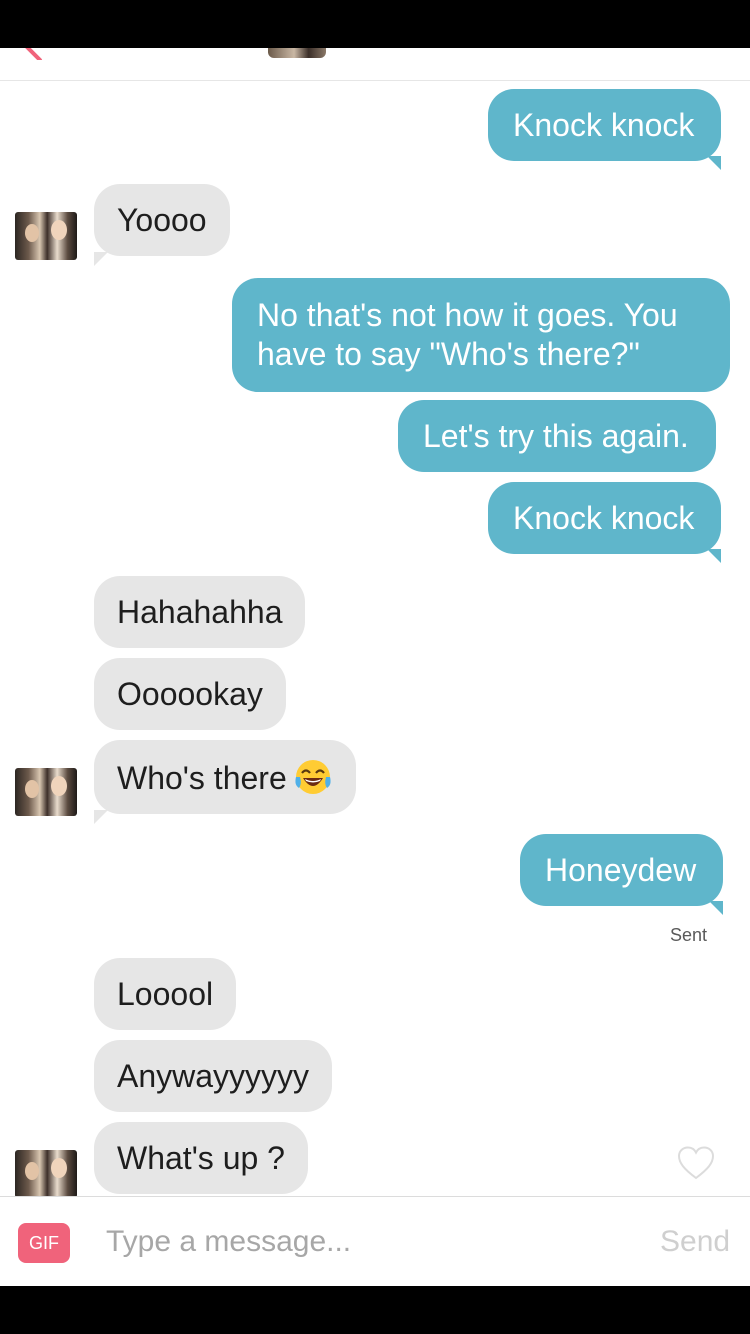 The height and width of the screenshot is (1334, 750). I want to click on heart-icon, so click(696, 1163).